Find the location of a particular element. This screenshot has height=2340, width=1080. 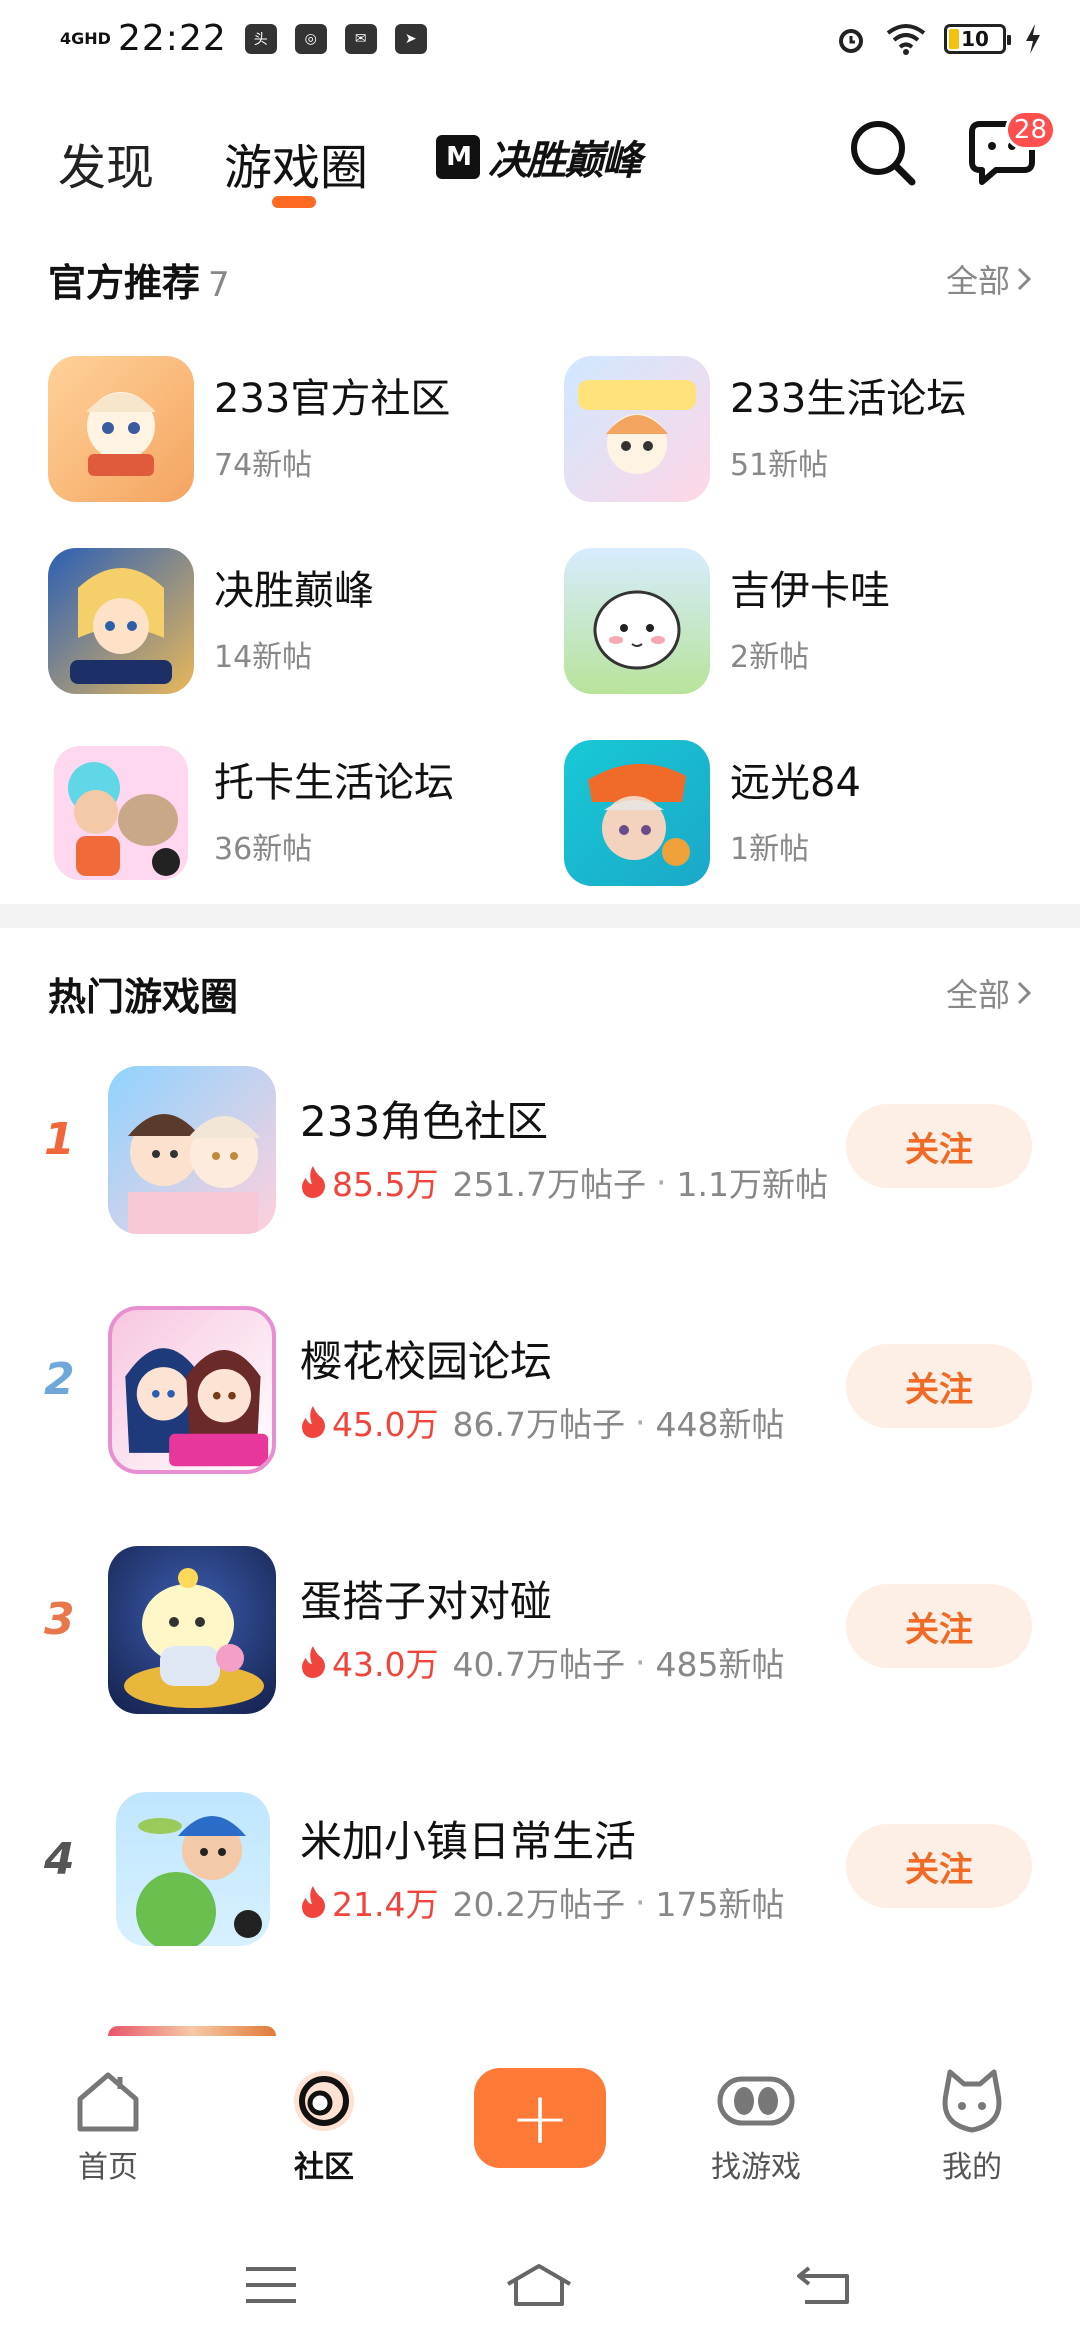

heat-value: 85.5万 is located at coordinates (385, 1184).